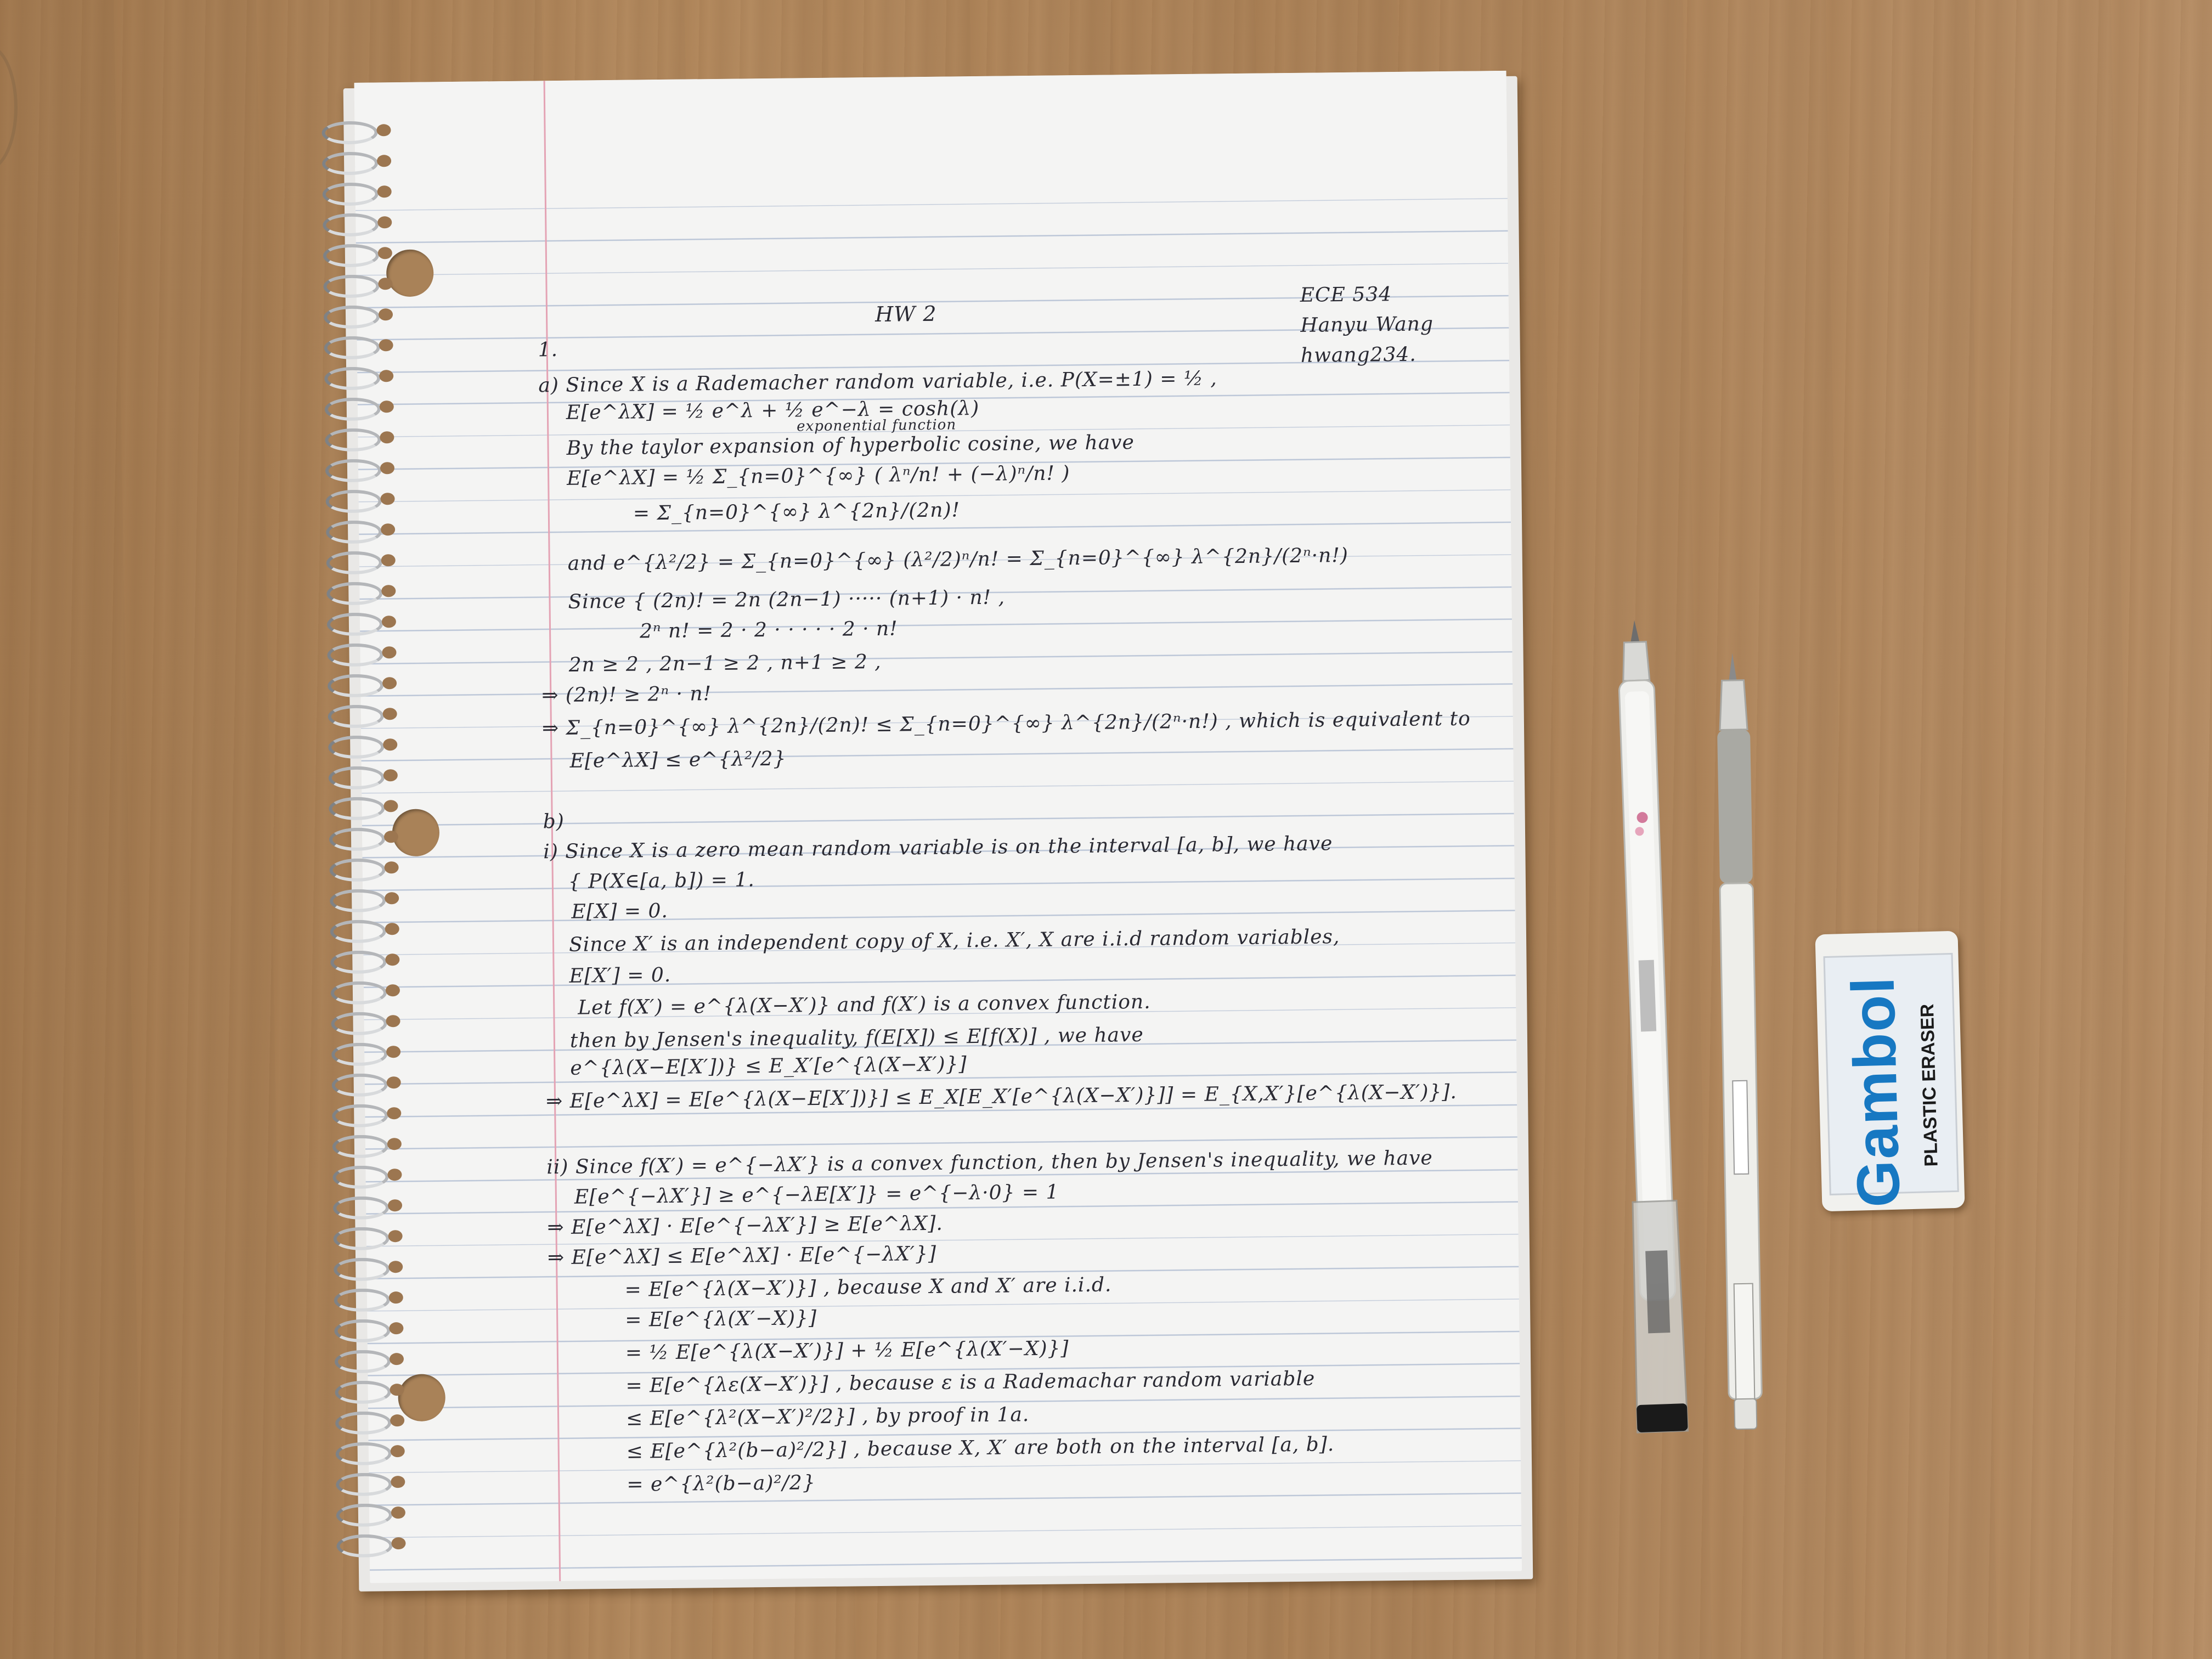 The width and height of the screenshot is (2212, 1659). Describe the element at coordinates (9, 108) in the screenshot. I see `desk-object-edge` at that location.